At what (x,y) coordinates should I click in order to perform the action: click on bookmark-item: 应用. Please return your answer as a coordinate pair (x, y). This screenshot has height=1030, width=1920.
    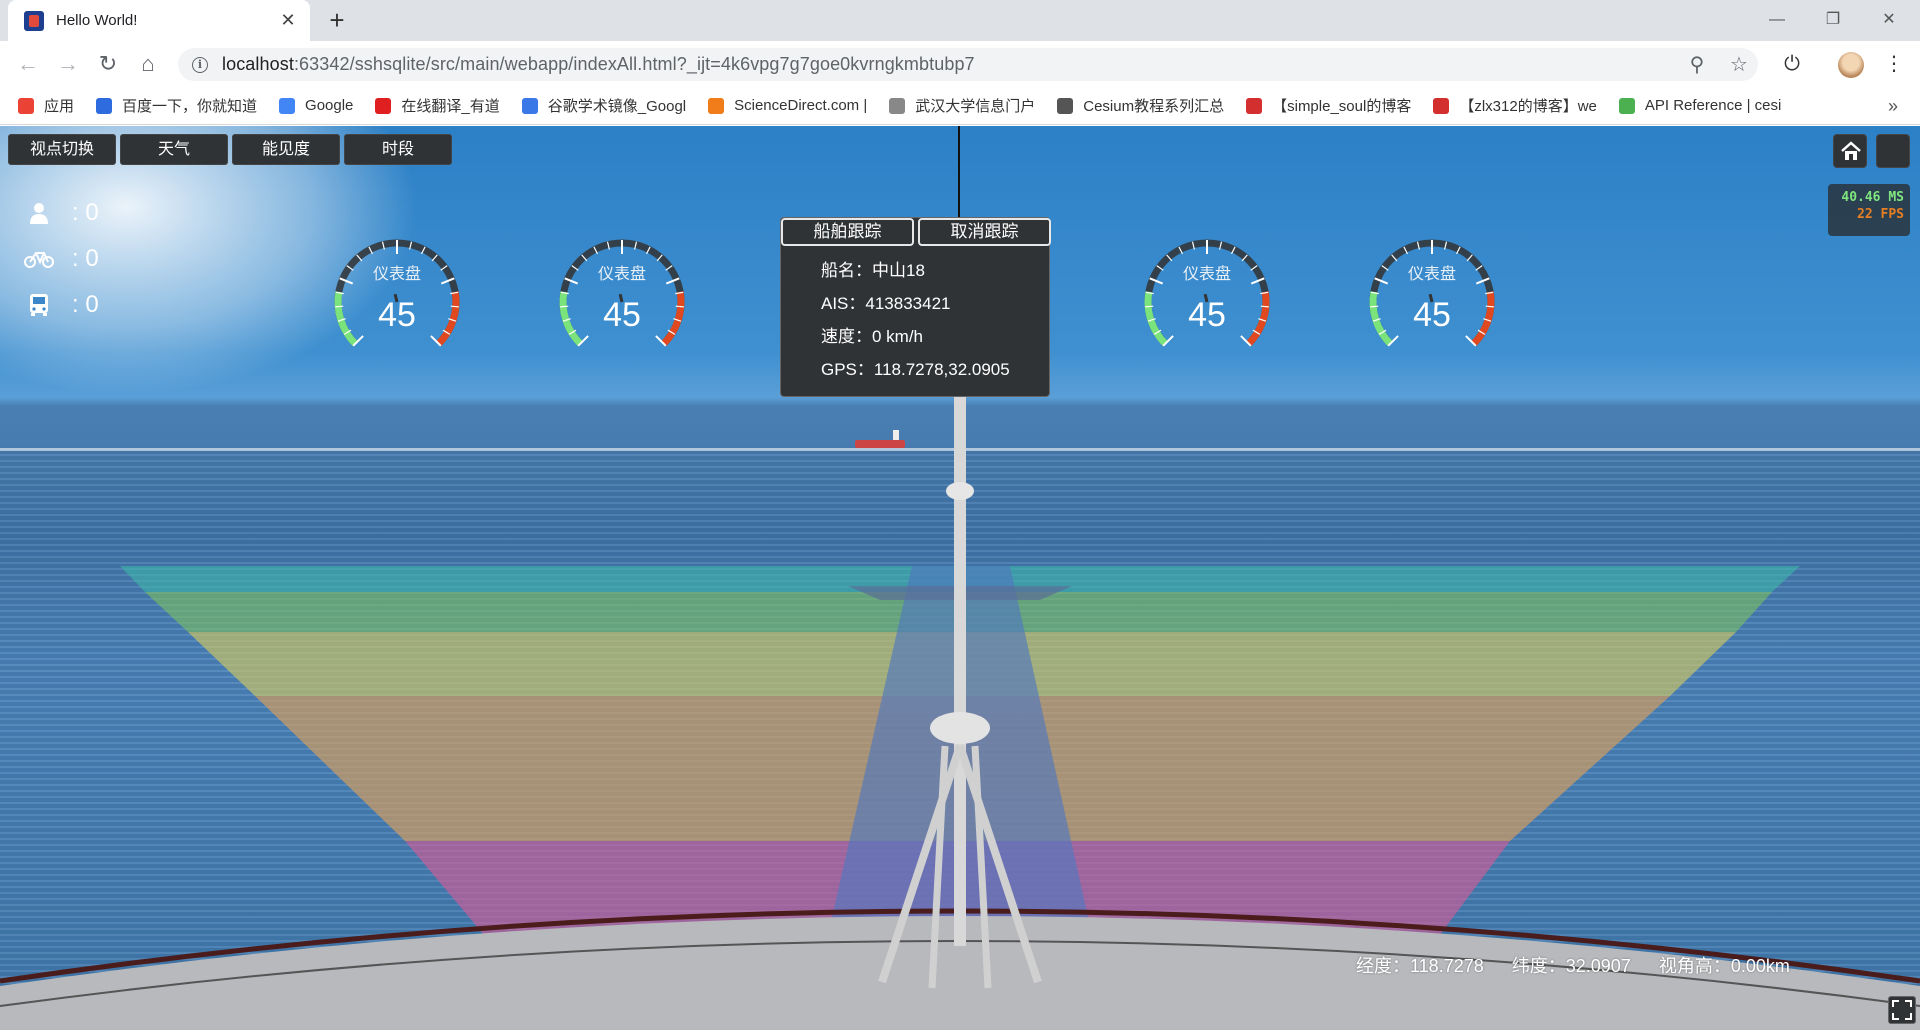
    Looking at the image, I should click on (46, 105).